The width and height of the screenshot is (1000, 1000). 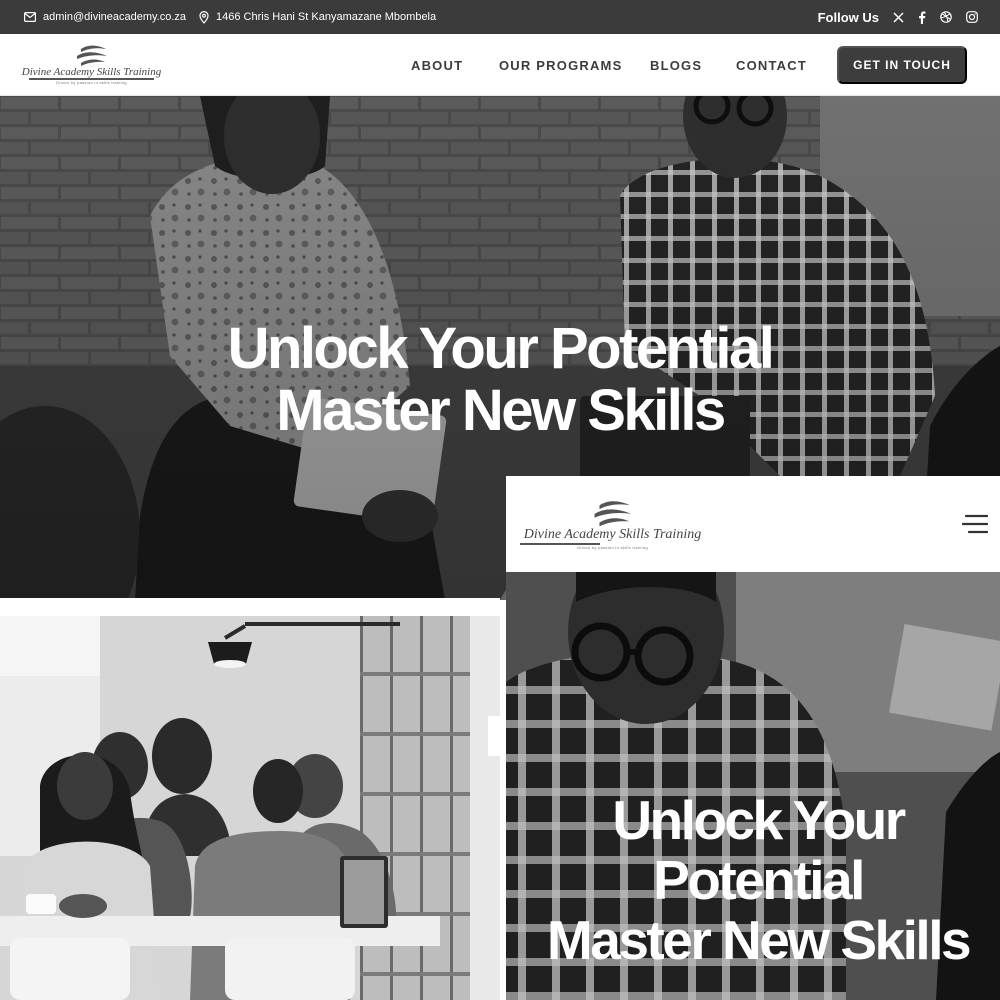 I want to click on get-in-touch-button: GET IN TOUCH, so click(x=902, y=65).